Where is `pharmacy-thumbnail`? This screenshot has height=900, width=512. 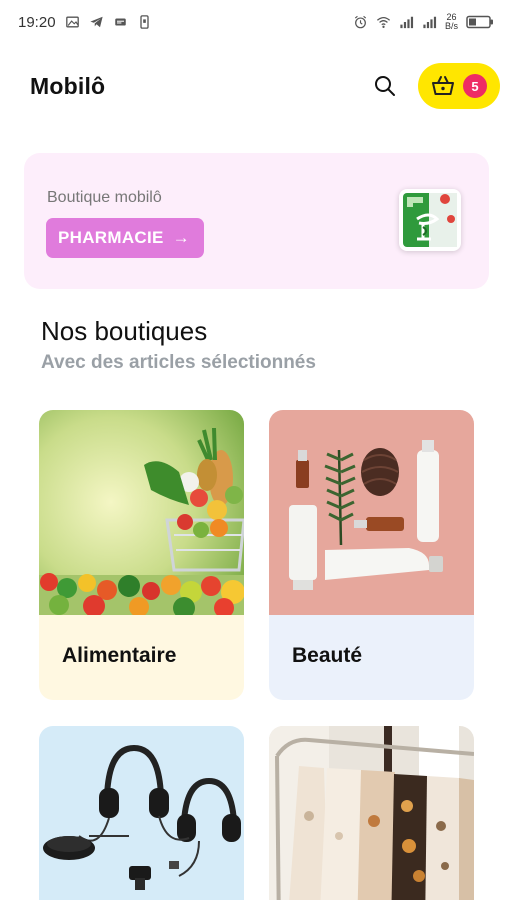
pharmacy-thumbnail is located at coordinates (430, 220).